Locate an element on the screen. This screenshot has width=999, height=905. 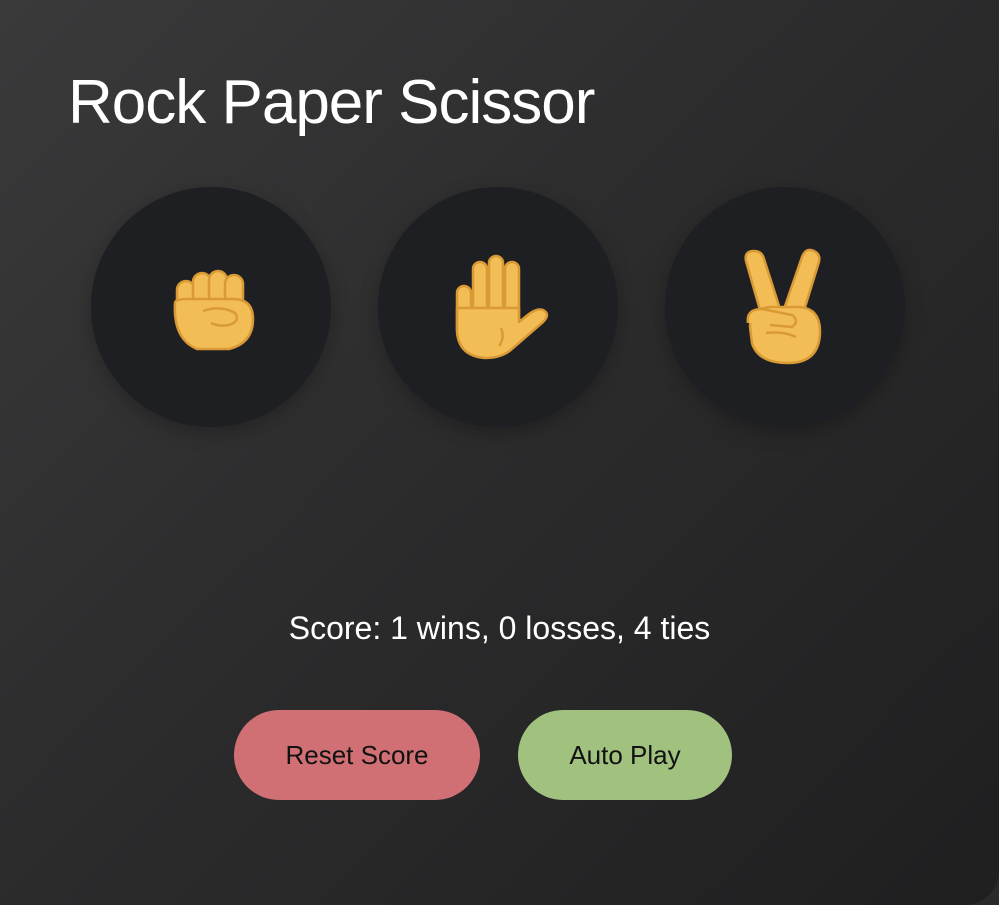
auto-play-button: Auto Play is located at coordinates (625, 755).